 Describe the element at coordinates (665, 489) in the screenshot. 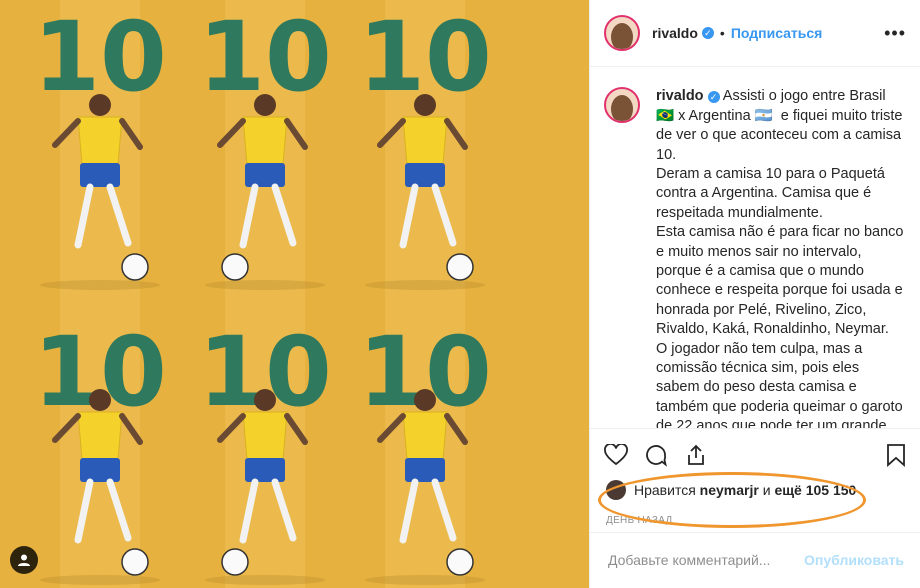

I see `likes-prefix: Нравится` at that location.